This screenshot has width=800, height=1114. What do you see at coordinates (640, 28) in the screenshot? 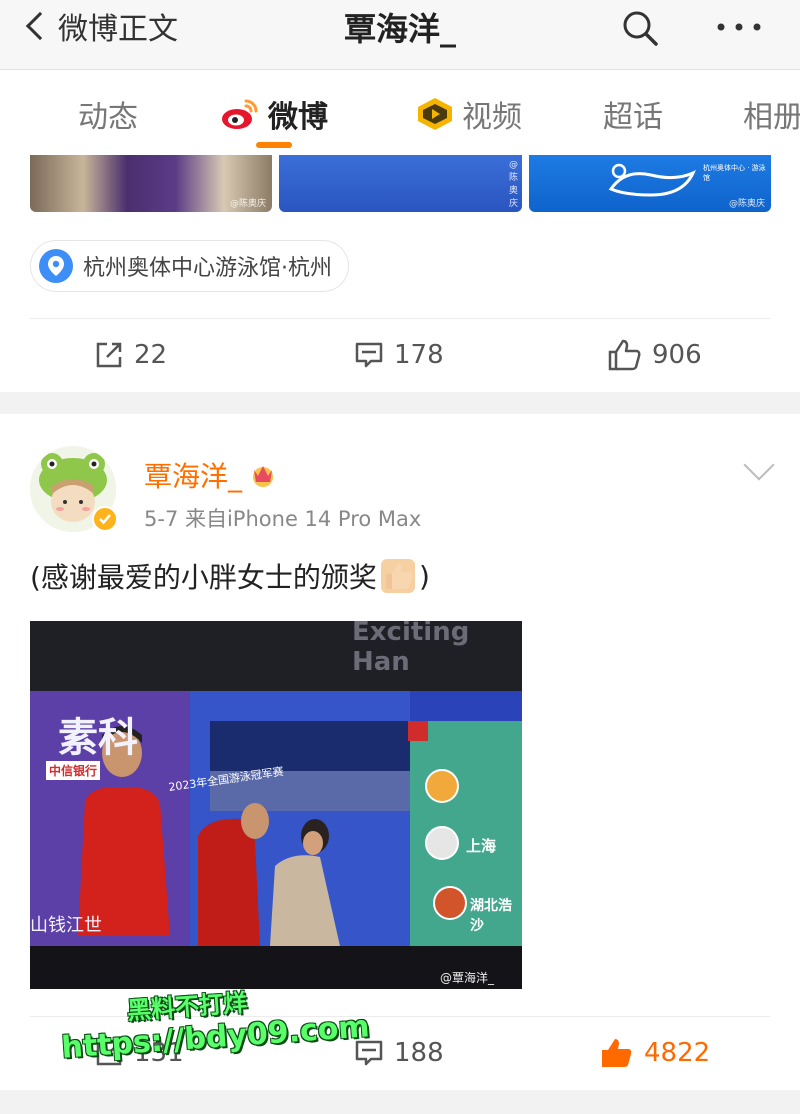
I see `search-icon` at bounding box center [640, 28].